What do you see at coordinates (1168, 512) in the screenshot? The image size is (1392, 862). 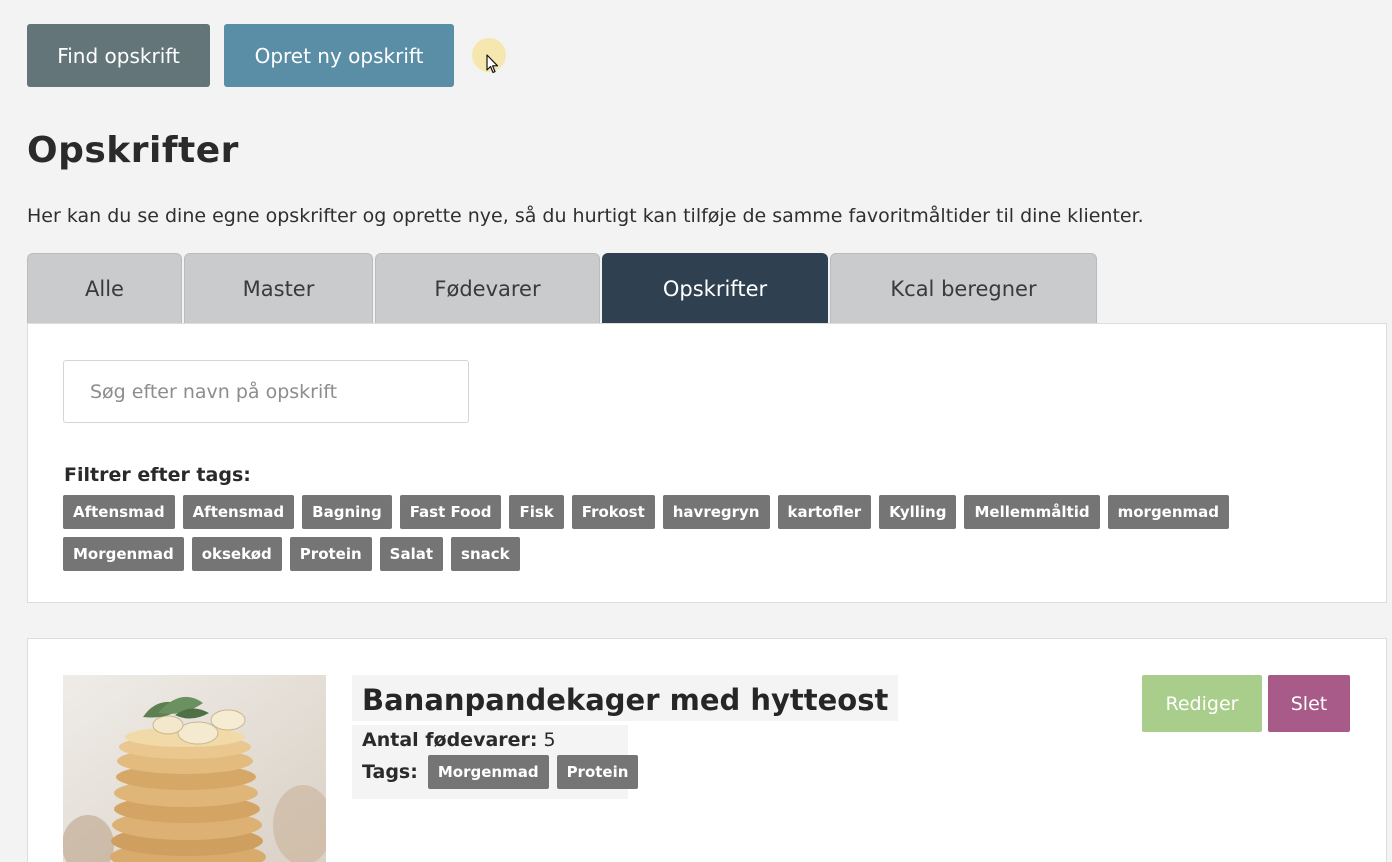 I see `tag-filter-morgenmad: morgenmad` at bounding box center [1168, 512].